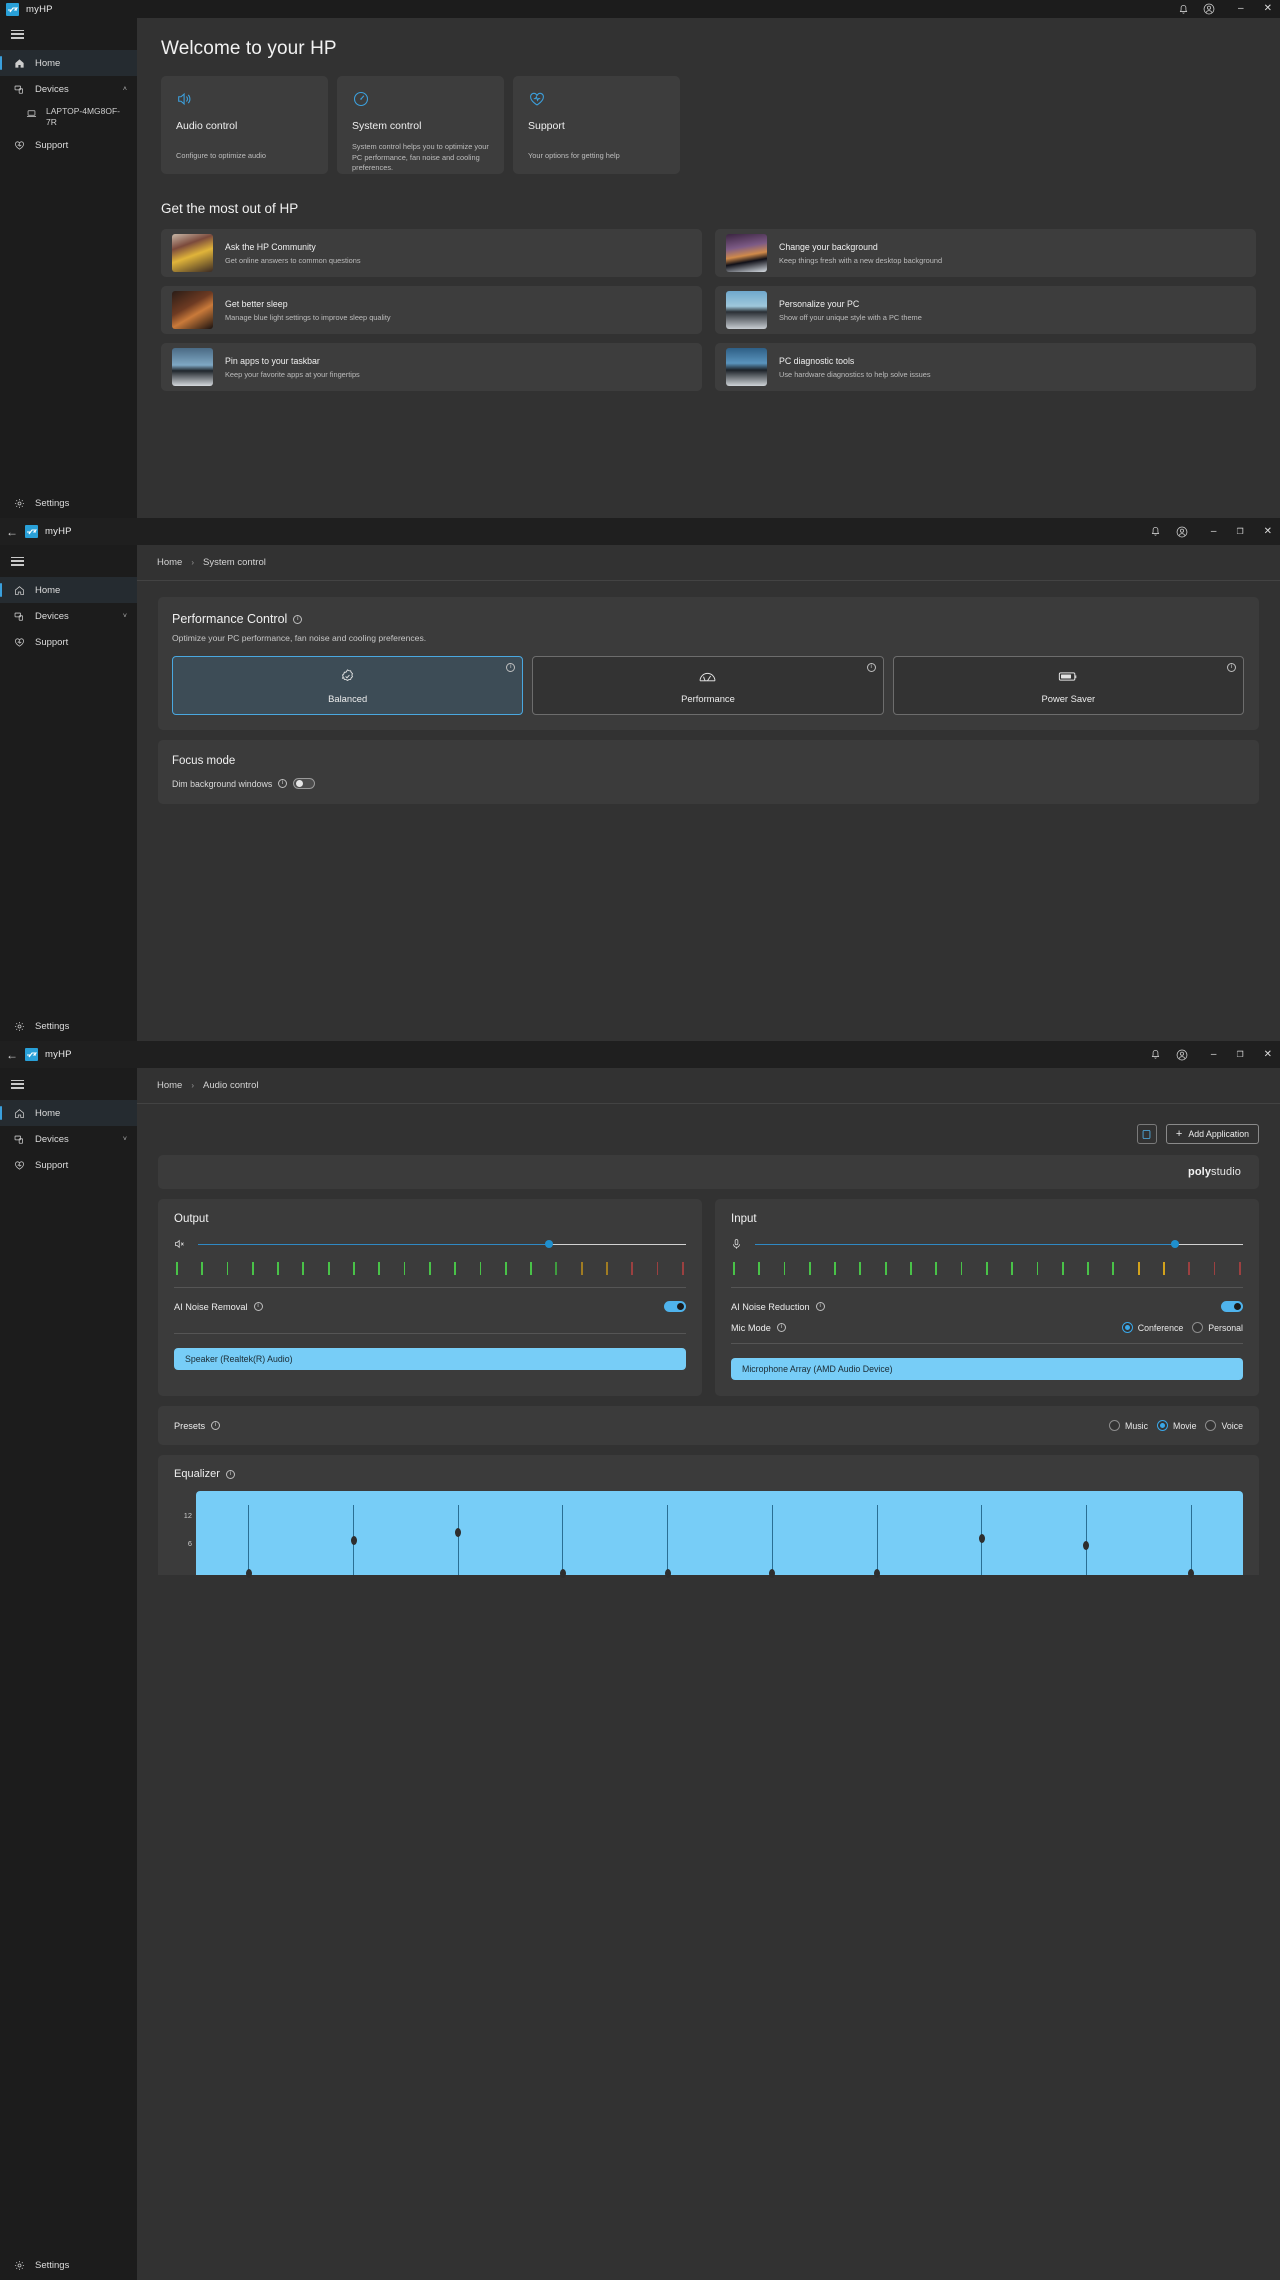 Image resolution: width=1280 pixels, height=2280 pixels. I want to click on ai-noise-reduction-toggle, so click(1232, 1306).